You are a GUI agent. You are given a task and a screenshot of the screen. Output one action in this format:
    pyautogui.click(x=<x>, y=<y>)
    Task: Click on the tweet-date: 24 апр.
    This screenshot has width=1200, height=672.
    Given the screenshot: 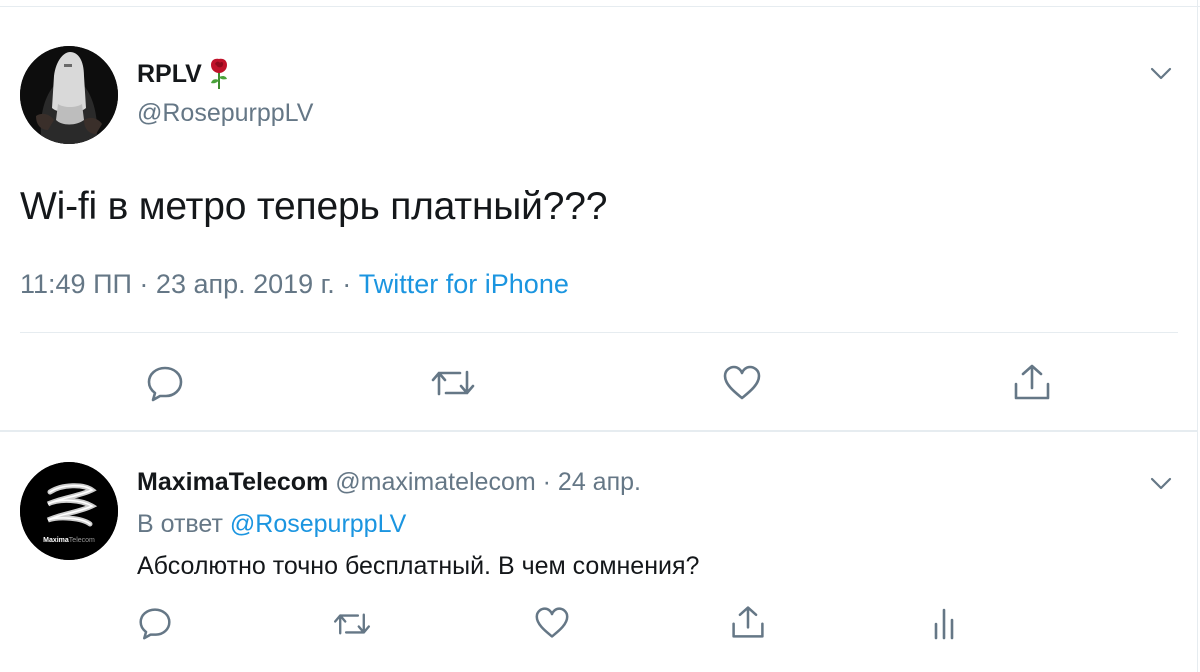 What is the action you would take?
    pyautogui.click(x=599, y=482)
    